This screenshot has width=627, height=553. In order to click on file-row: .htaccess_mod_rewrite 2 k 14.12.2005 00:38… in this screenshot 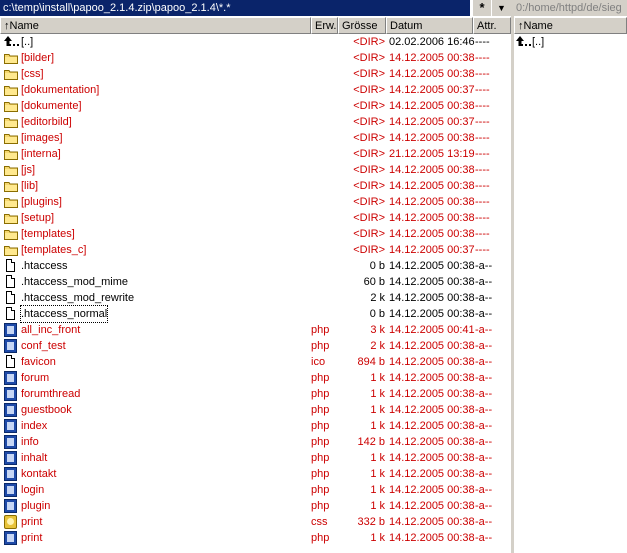, I will do `click(255, 298)`.